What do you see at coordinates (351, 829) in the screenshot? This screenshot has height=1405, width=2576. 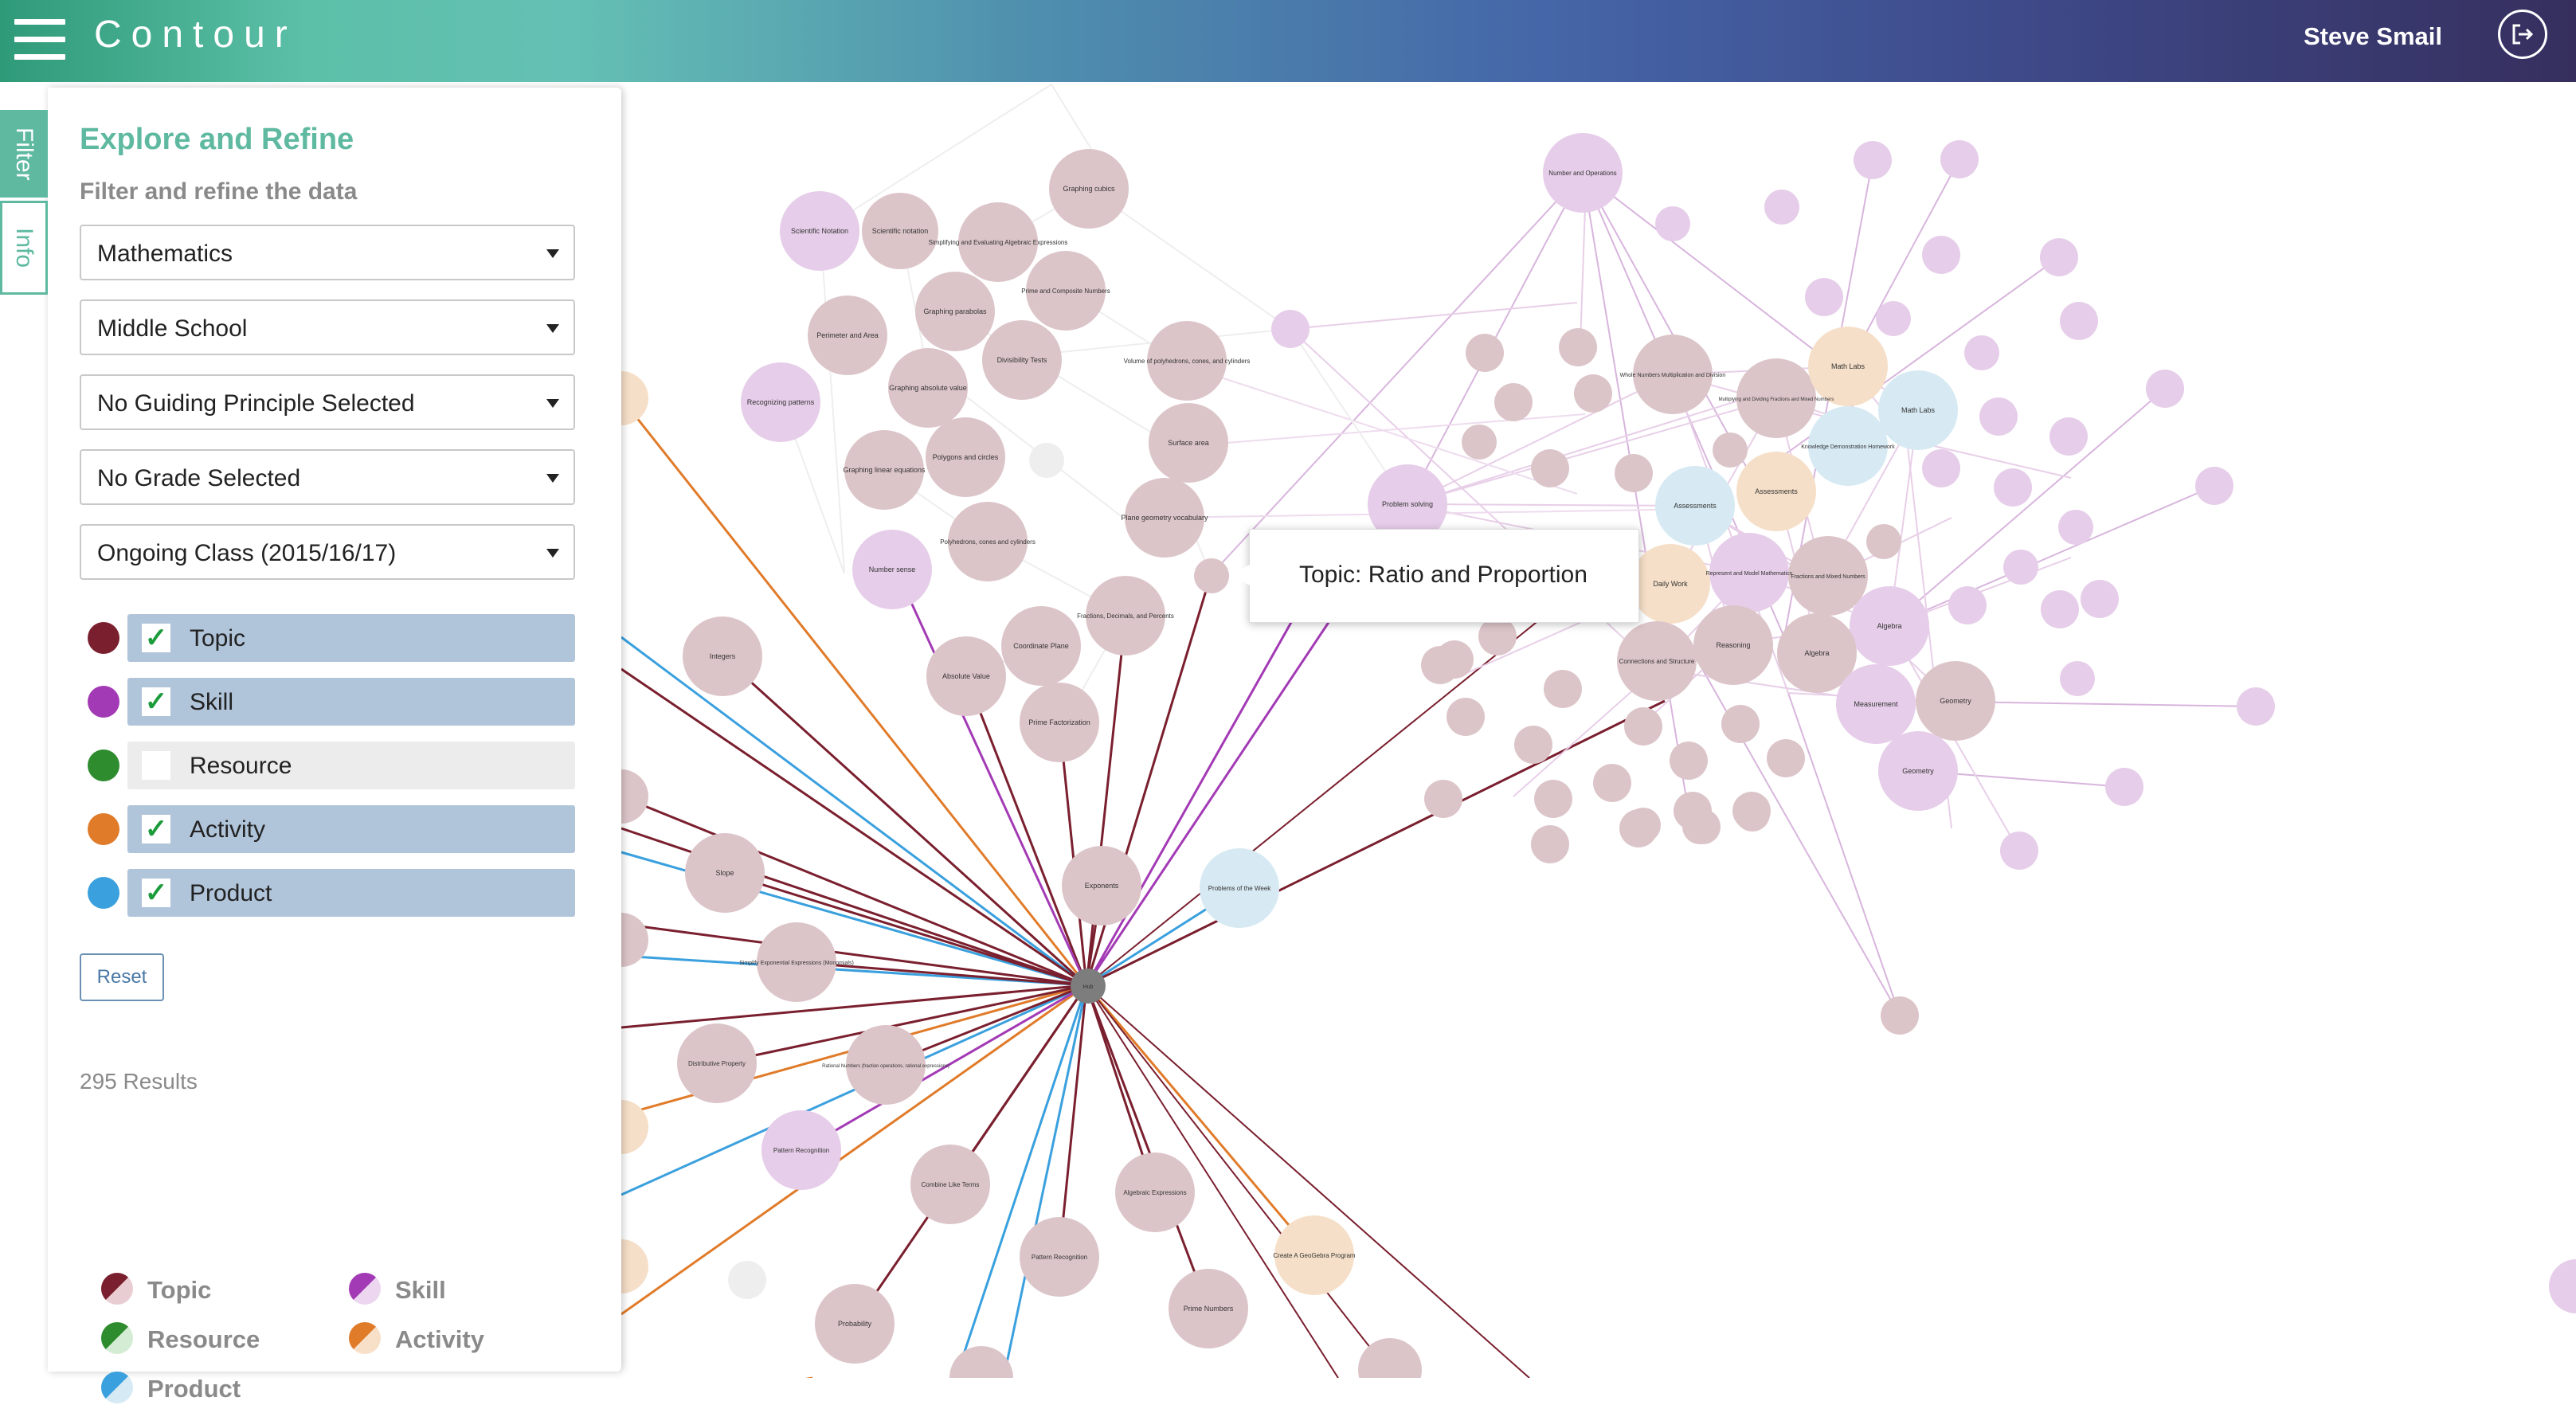 I see `type-toggle-activity: ✓ Activity` at bounding box center [351, 829].